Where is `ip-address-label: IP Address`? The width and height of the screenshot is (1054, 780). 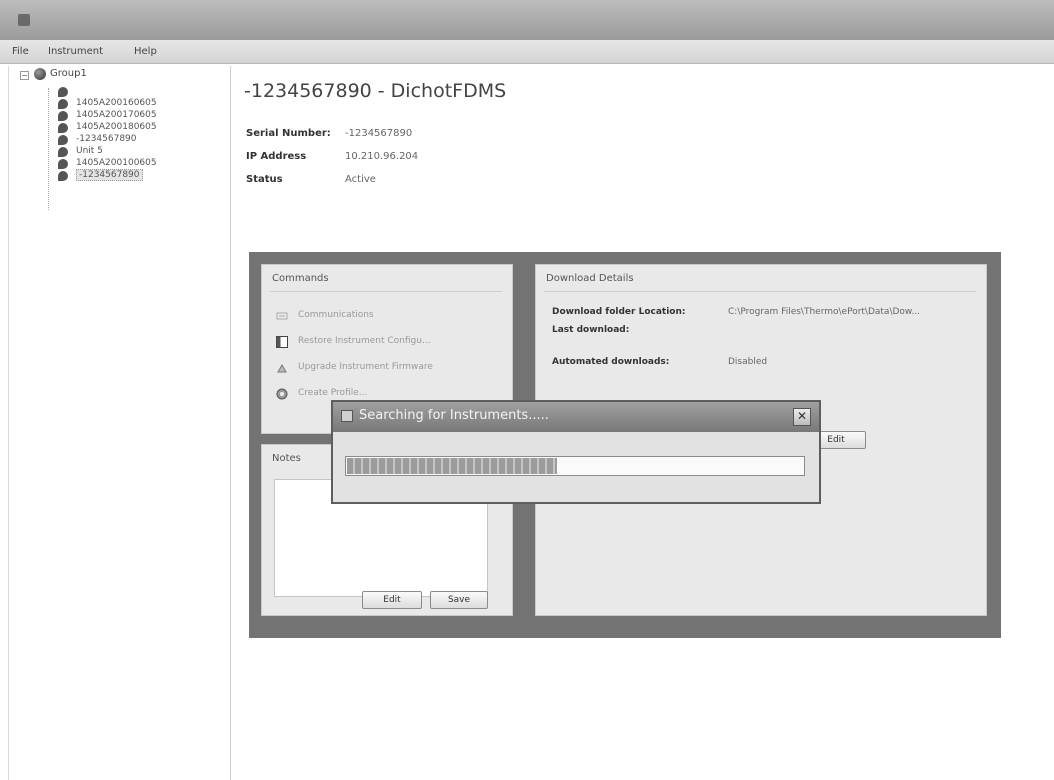
ip-address-label: IP Address is located at coordinates (276, 156).